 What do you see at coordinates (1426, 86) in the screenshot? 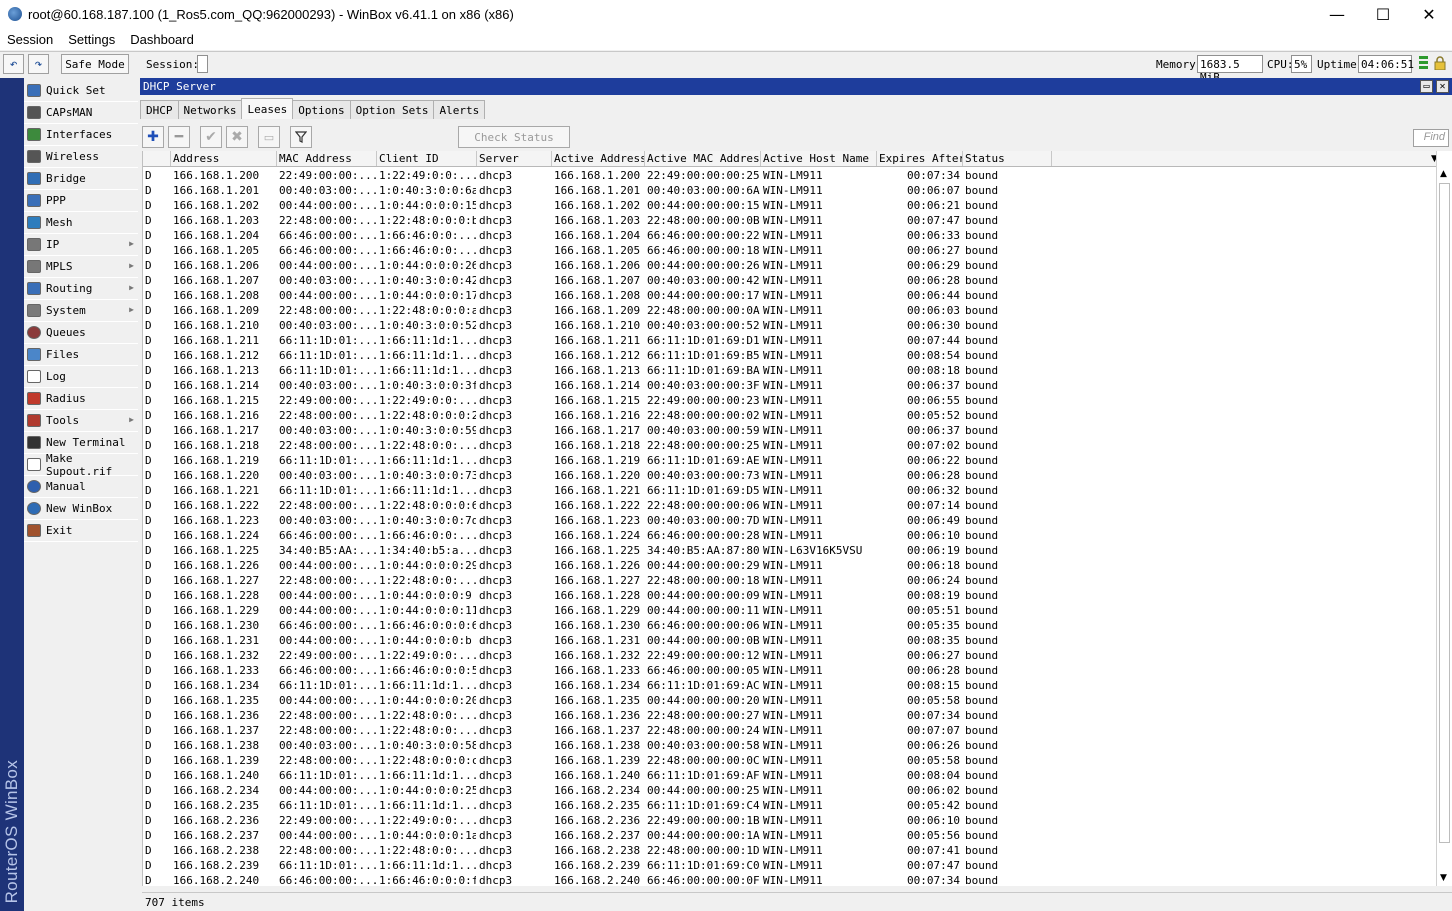
I see `window-restore-button: ▭` at bounding box center [1426, 86].